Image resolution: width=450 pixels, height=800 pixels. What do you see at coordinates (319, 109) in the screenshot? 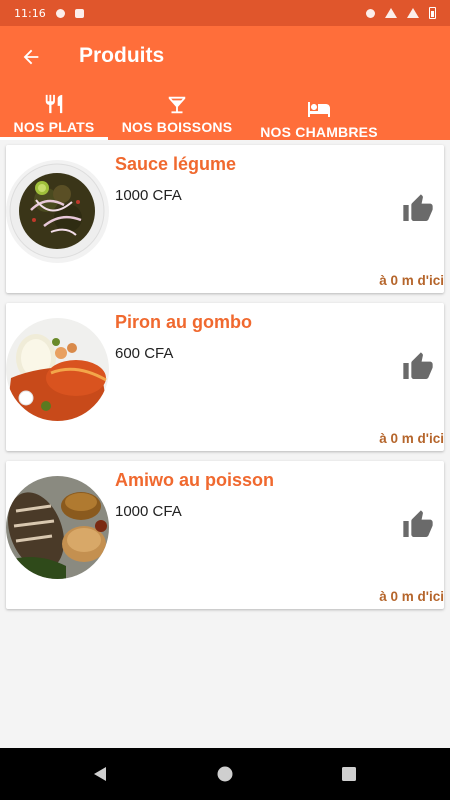
I see `hotel-bed-icon` at bounding box center [319, 109].